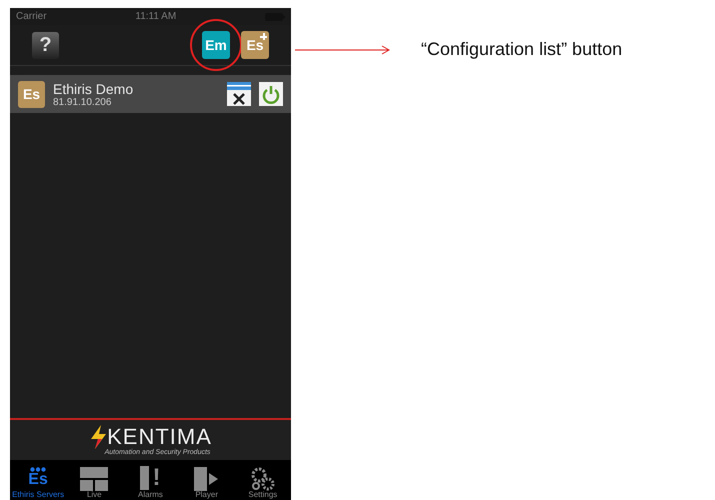 This screenshot has height=500, width=715. What do you see at coordinates (98, 436) in the screenshot?
I see `lightning-icon` at bounding box center [98, 436].